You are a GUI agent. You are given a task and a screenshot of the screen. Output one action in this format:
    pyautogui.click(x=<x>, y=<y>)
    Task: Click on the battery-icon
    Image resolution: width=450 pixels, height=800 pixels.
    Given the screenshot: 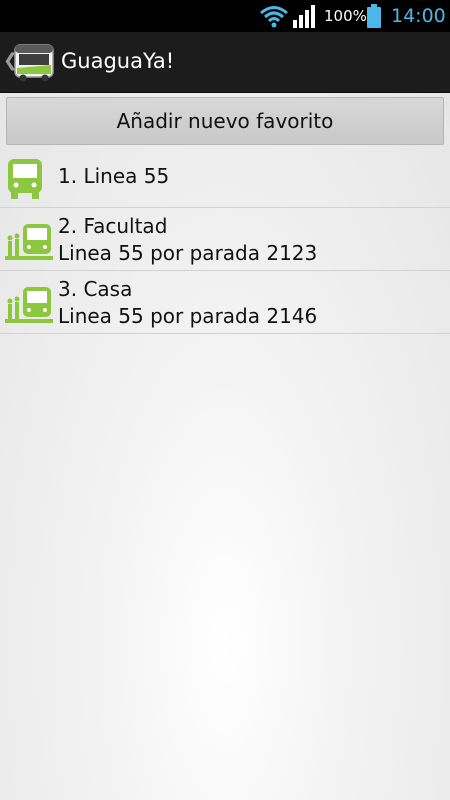 What is the action you would take?
    pyautogui.click(x=374, y=16)
    